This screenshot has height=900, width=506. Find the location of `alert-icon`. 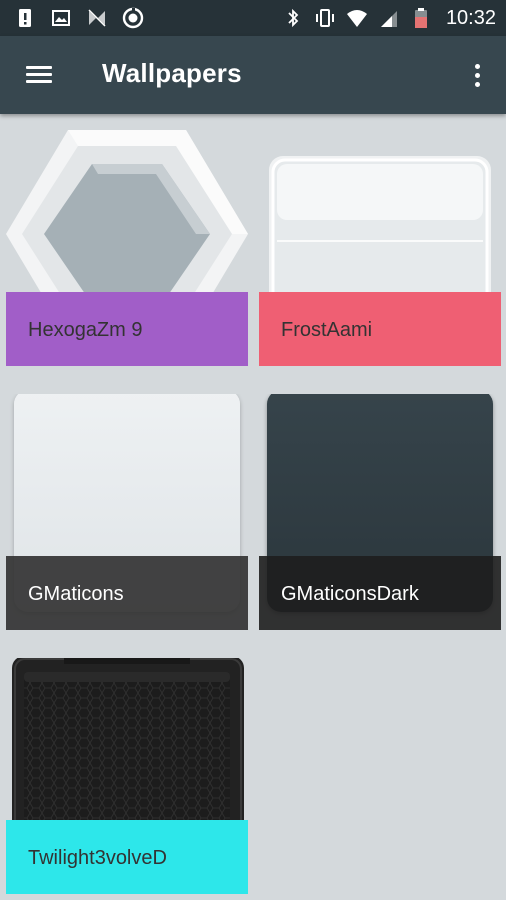

alert-icon is located at coordinates (25, 18).